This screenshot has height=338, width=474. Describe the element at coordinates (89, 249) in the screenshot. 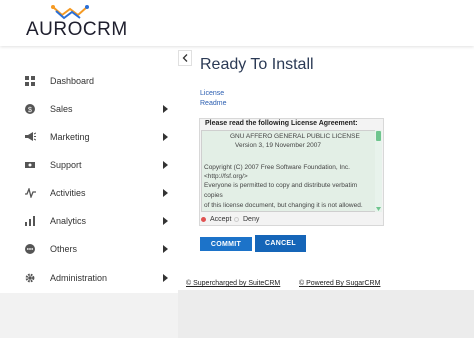

I see `sidebar-item-others: Others` at that location.